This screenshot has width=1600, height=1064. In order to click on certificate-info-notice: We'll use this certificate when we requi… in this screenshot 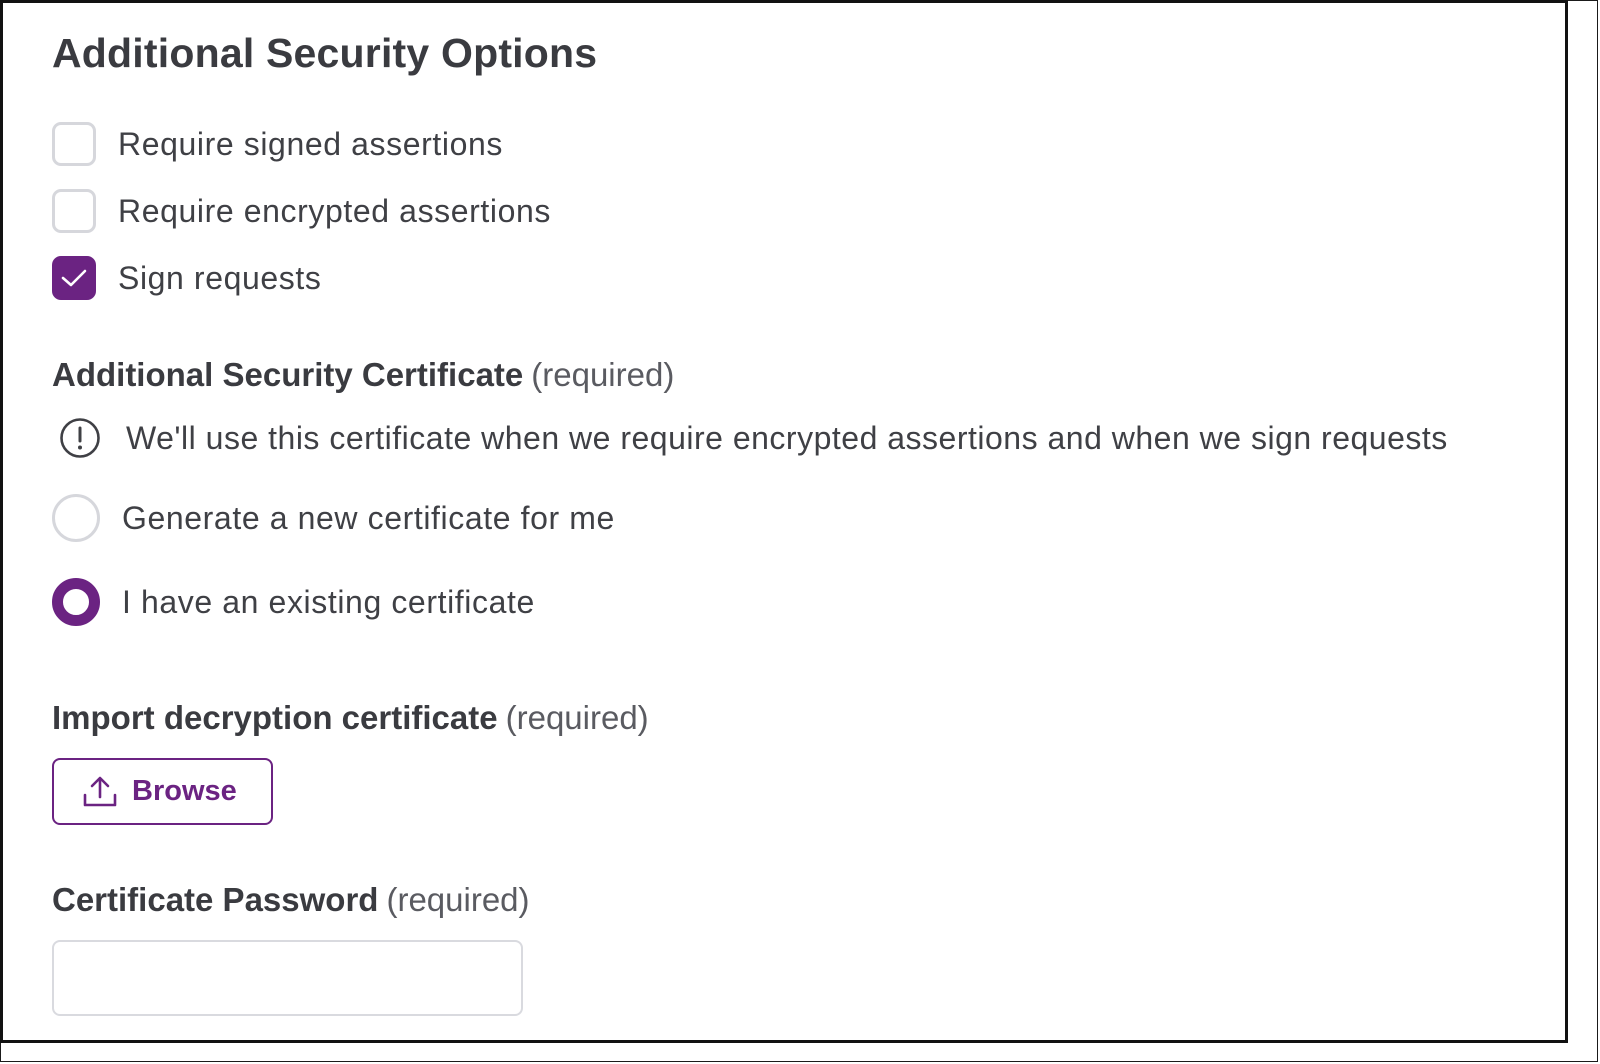, I will do `click(753, 438)`.